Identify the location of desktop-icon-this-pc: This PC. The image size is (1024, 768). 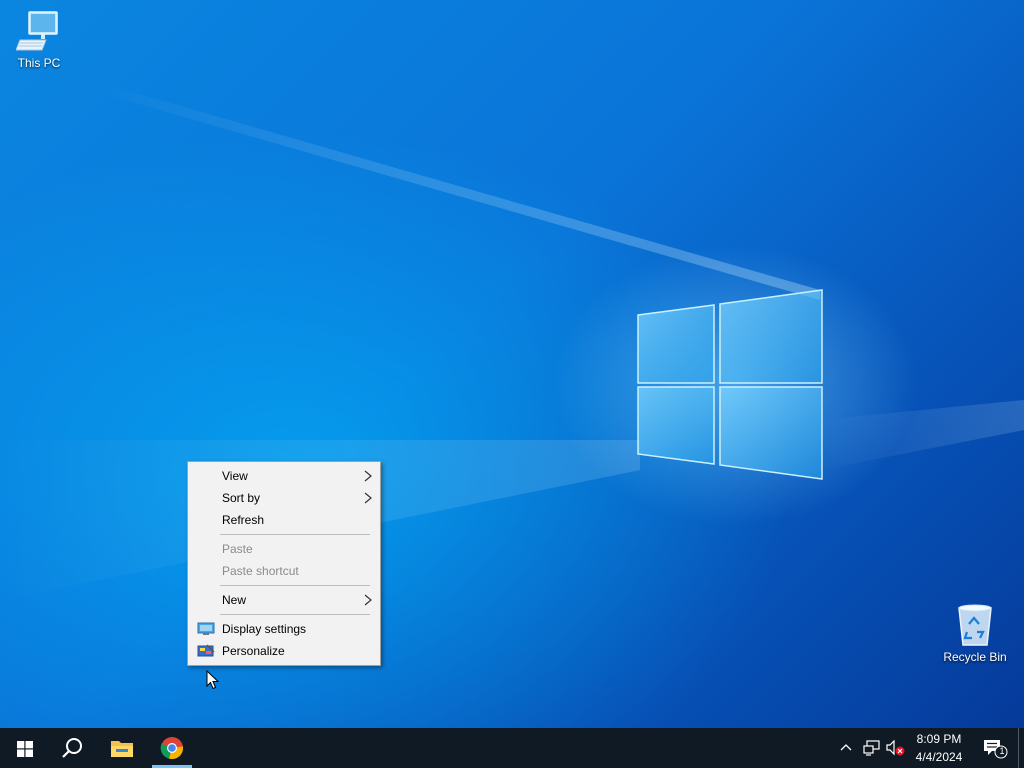
(39, 40).